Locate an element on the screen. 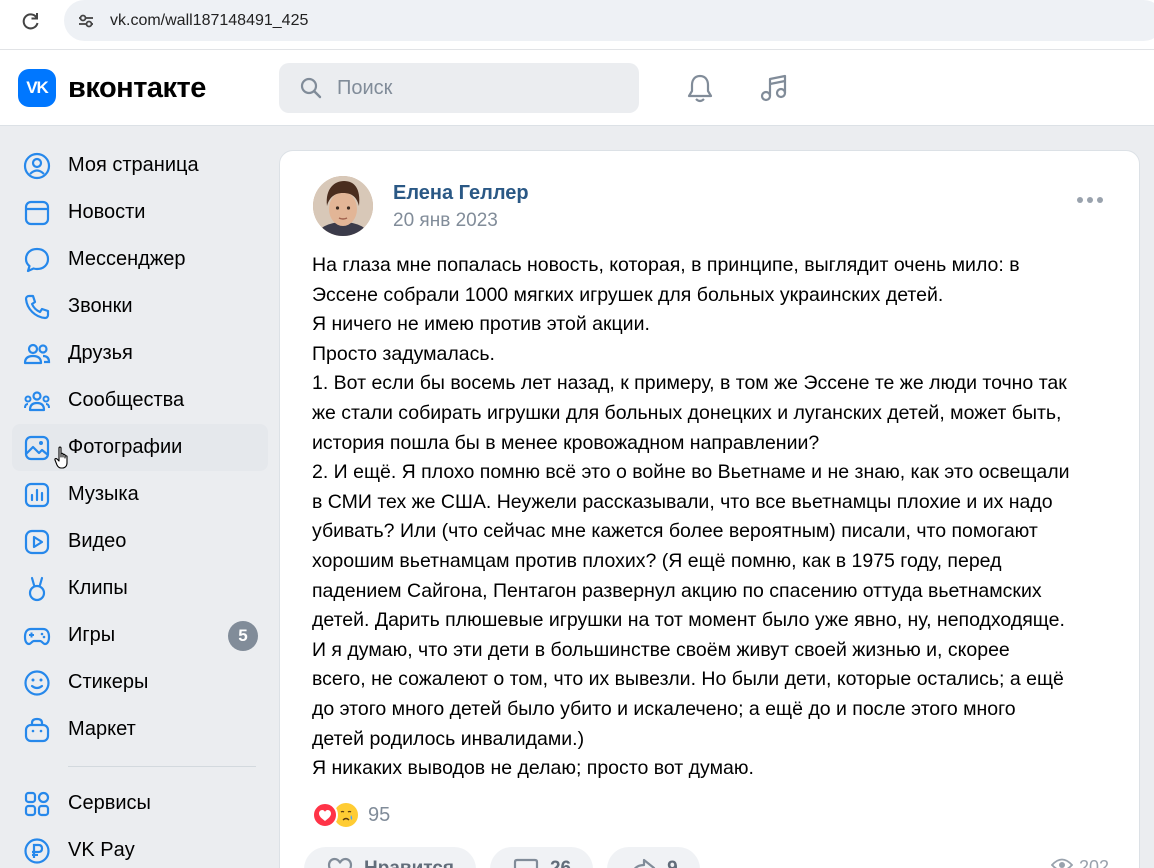  like-button: Нравится is located at coordinates (390, 857).